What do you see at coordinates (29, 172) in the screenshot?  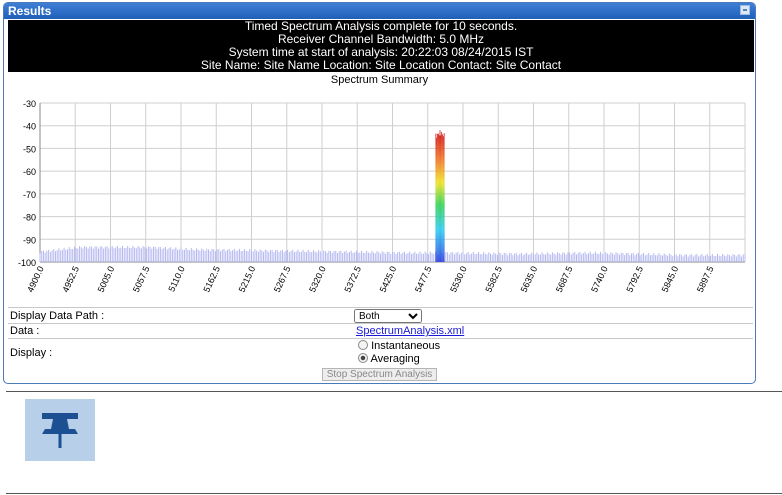 I see `y-tick-label: -60` at bounding box center [29, 172].